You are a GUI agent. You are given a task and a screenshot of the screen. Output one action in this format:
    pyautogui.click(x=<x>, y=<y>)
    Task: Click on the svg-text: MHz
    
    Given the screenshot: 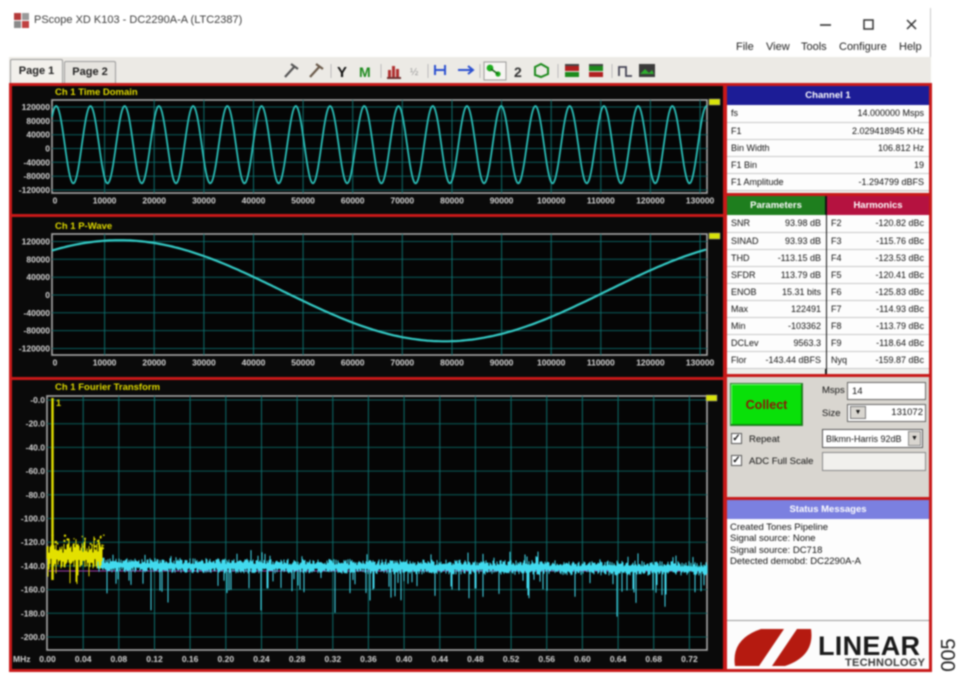 What is the action you would take?
    pyautogui.click(x=21, y=659)
    